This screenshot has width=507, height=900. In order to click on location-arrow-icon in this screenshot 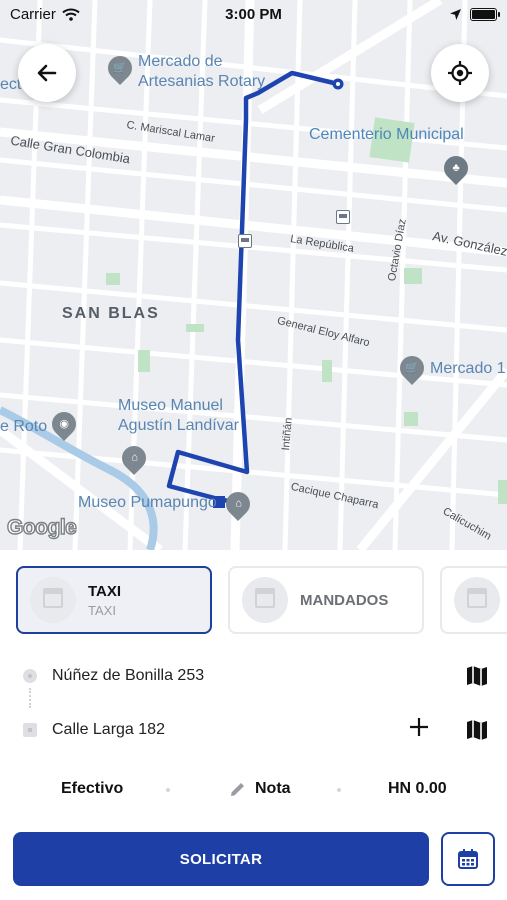, I will do `click(455, 14)`.